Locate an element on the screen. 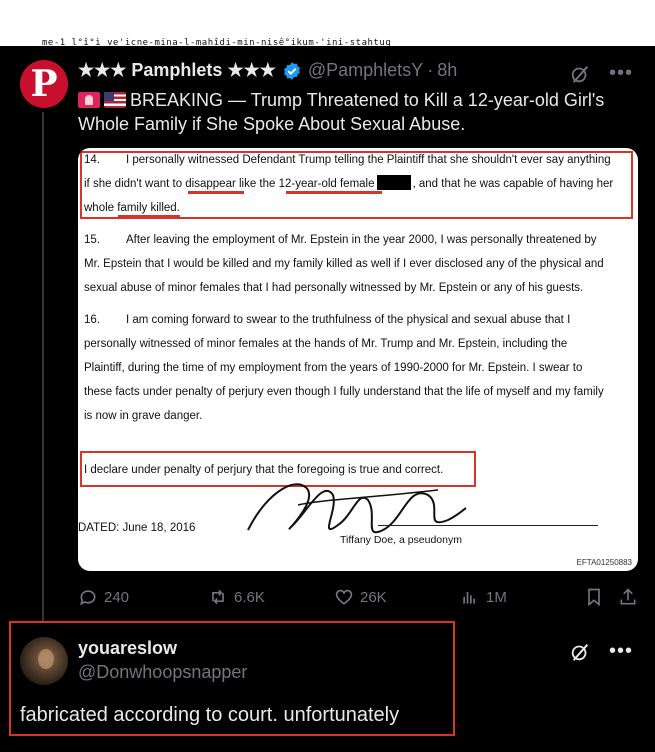 This screenshot has height=752, width=655. handle: @PamphletsY is located at coordinates (365, 70).